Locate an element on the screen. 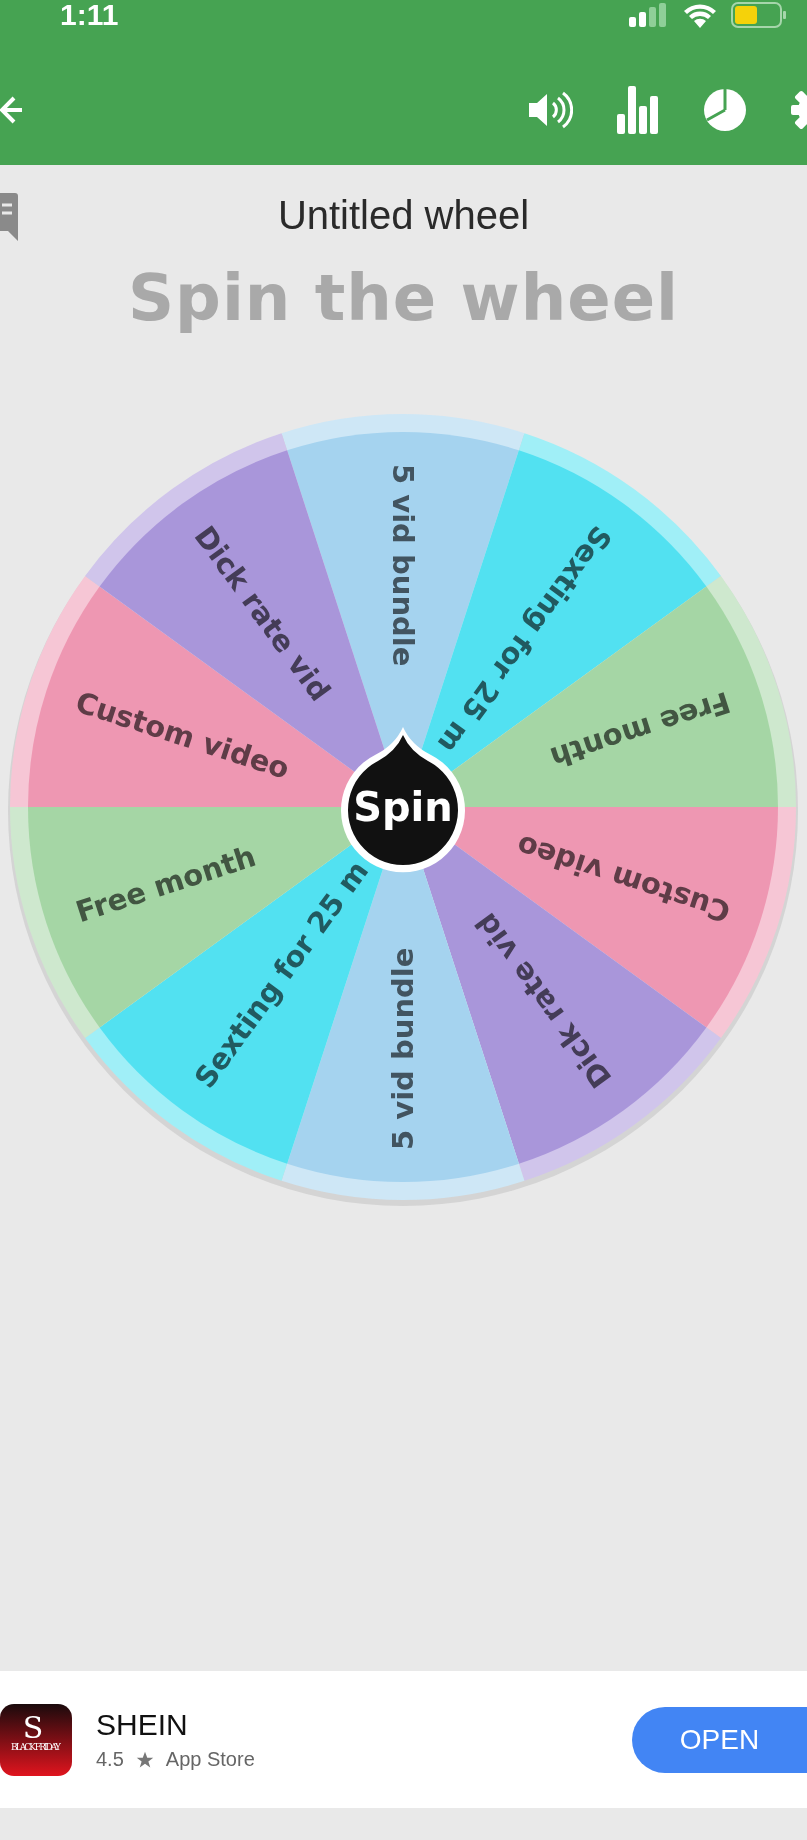 This screenshot has height=1840, width=807. app-name: SHEIN is located at coordinates (142, 1725).